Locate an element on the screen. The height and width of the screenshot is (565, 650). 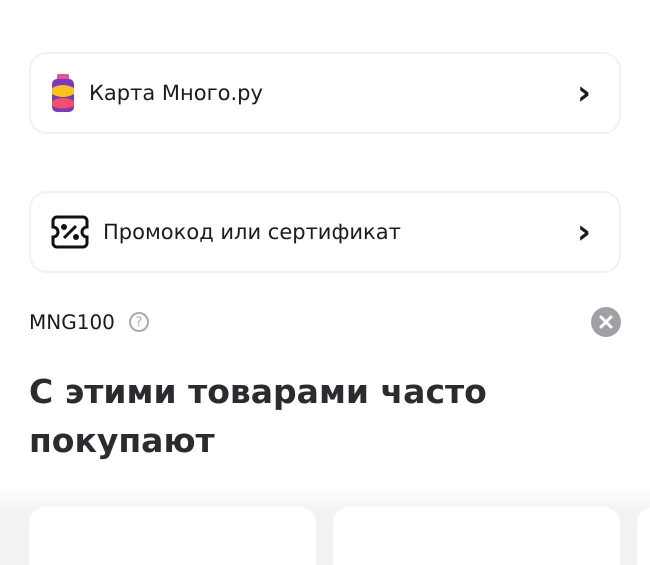
jar-icon is located at coordinates (63, 93).